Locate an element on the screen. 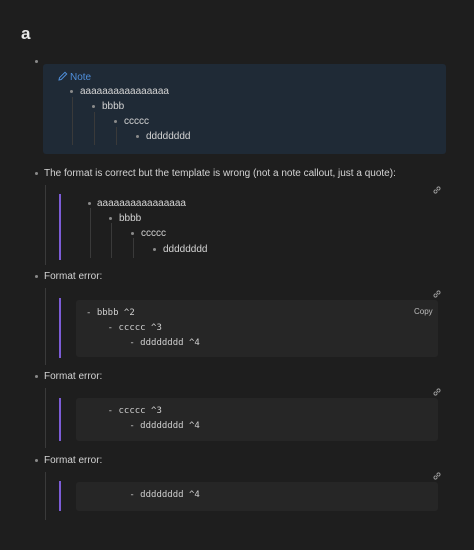 This screenshot has height=550, width=474. page-title: a is located at coordinates (26, 33).